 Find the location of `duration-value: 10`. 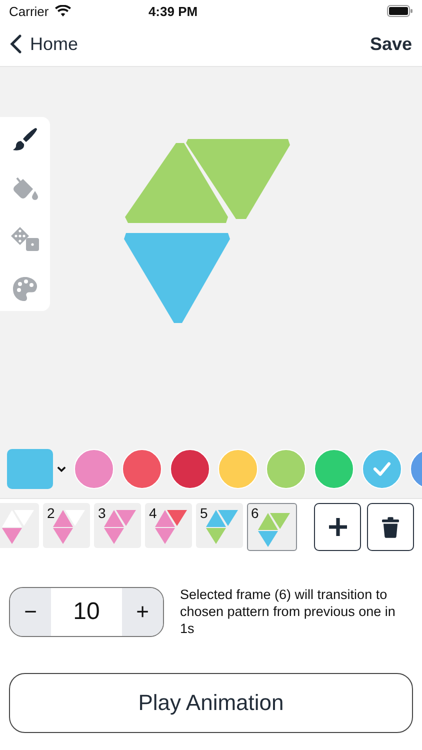

duration-value: 10 is located at coordinates (86, 611).